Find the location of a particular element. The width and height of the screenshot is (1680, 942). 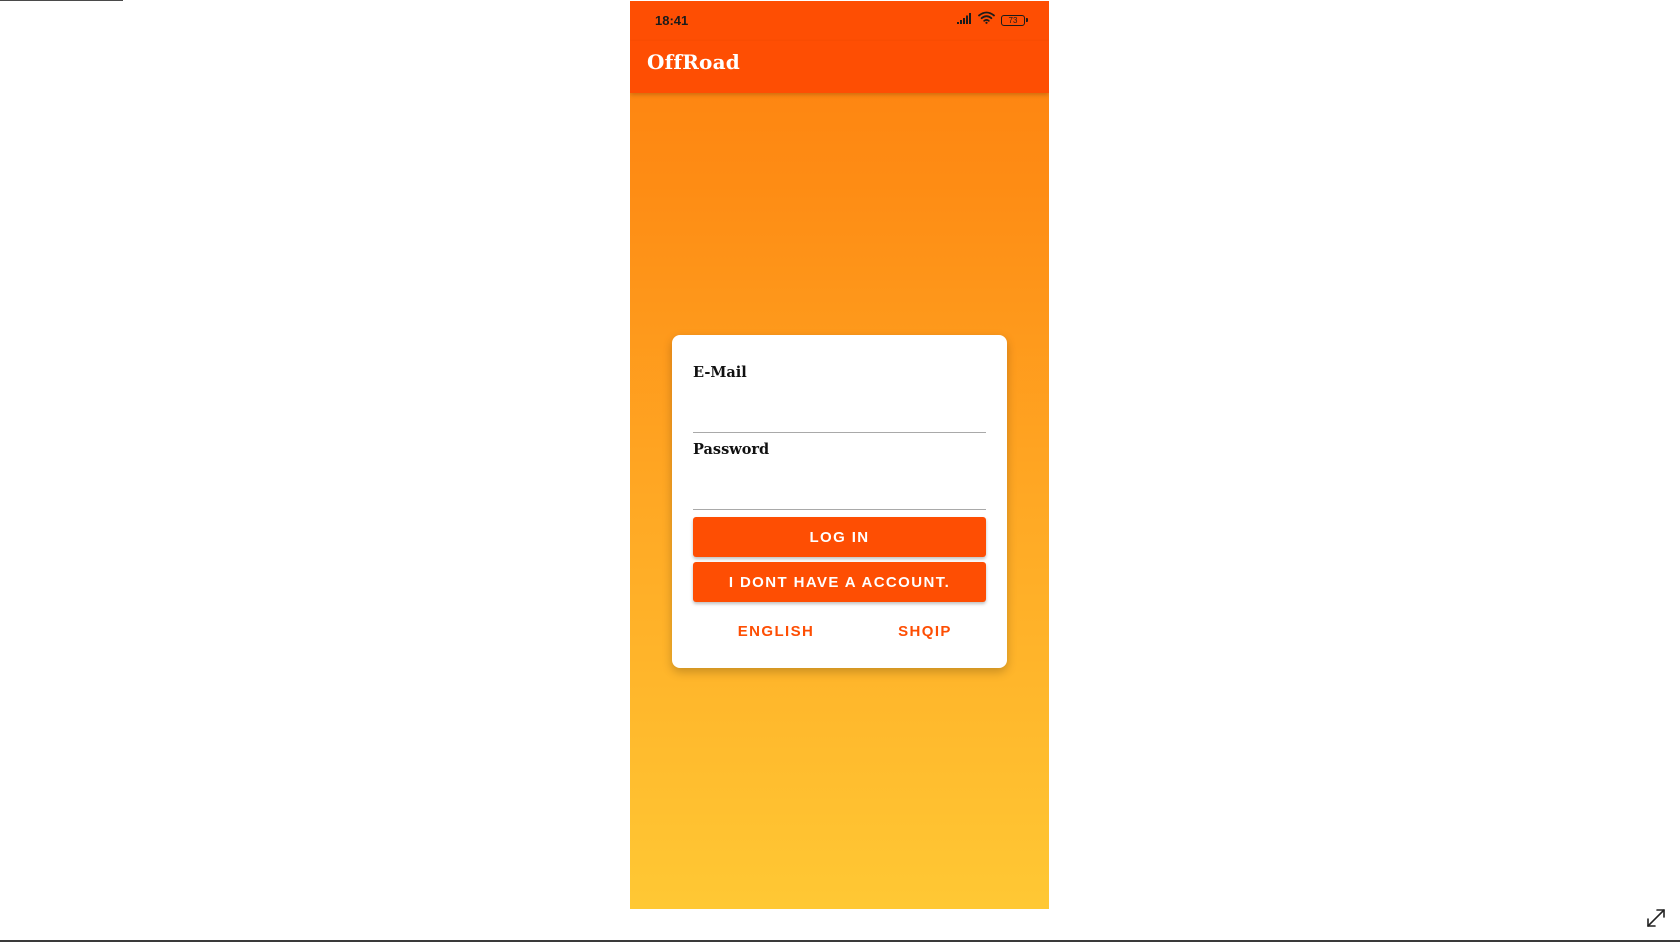

status-icons: 73 is located at coordinates (992, 20).